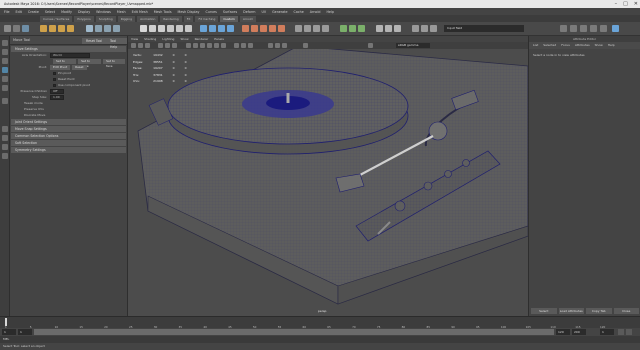  What do you see at coordinates (68, 143) in the screenshot?
I see `section-soft-selection: Soft Selection` at bounding box center [68, 143].